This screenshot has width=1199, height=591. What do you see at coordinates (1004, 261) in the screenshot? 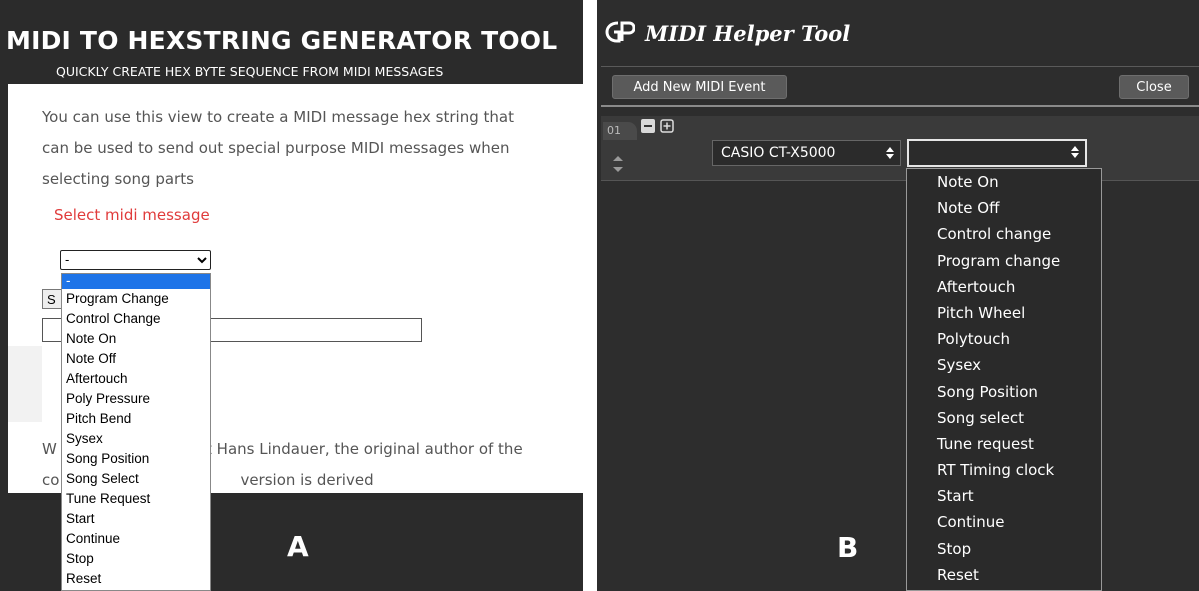
I see `dropdown-option: Program change` at bounding box center [1004, 261].